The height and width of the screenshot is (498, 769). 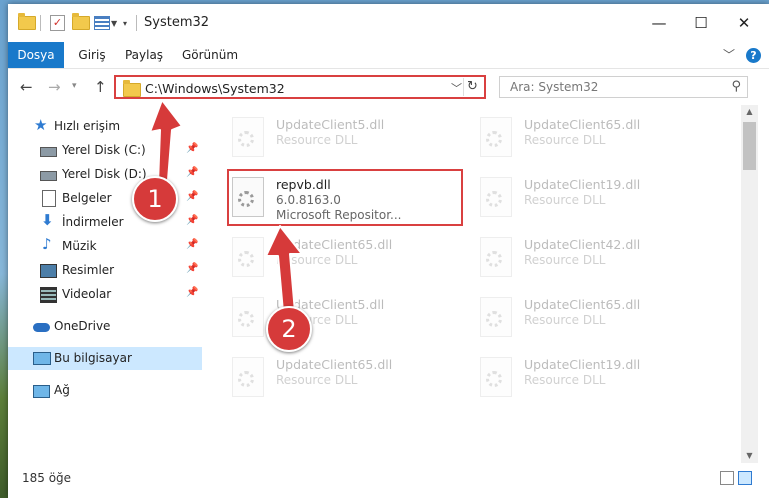 What do you see at coordinates (289, 329) in the screenshot?
I see `step-2-badge: 2` at bounding box center [289, 329].